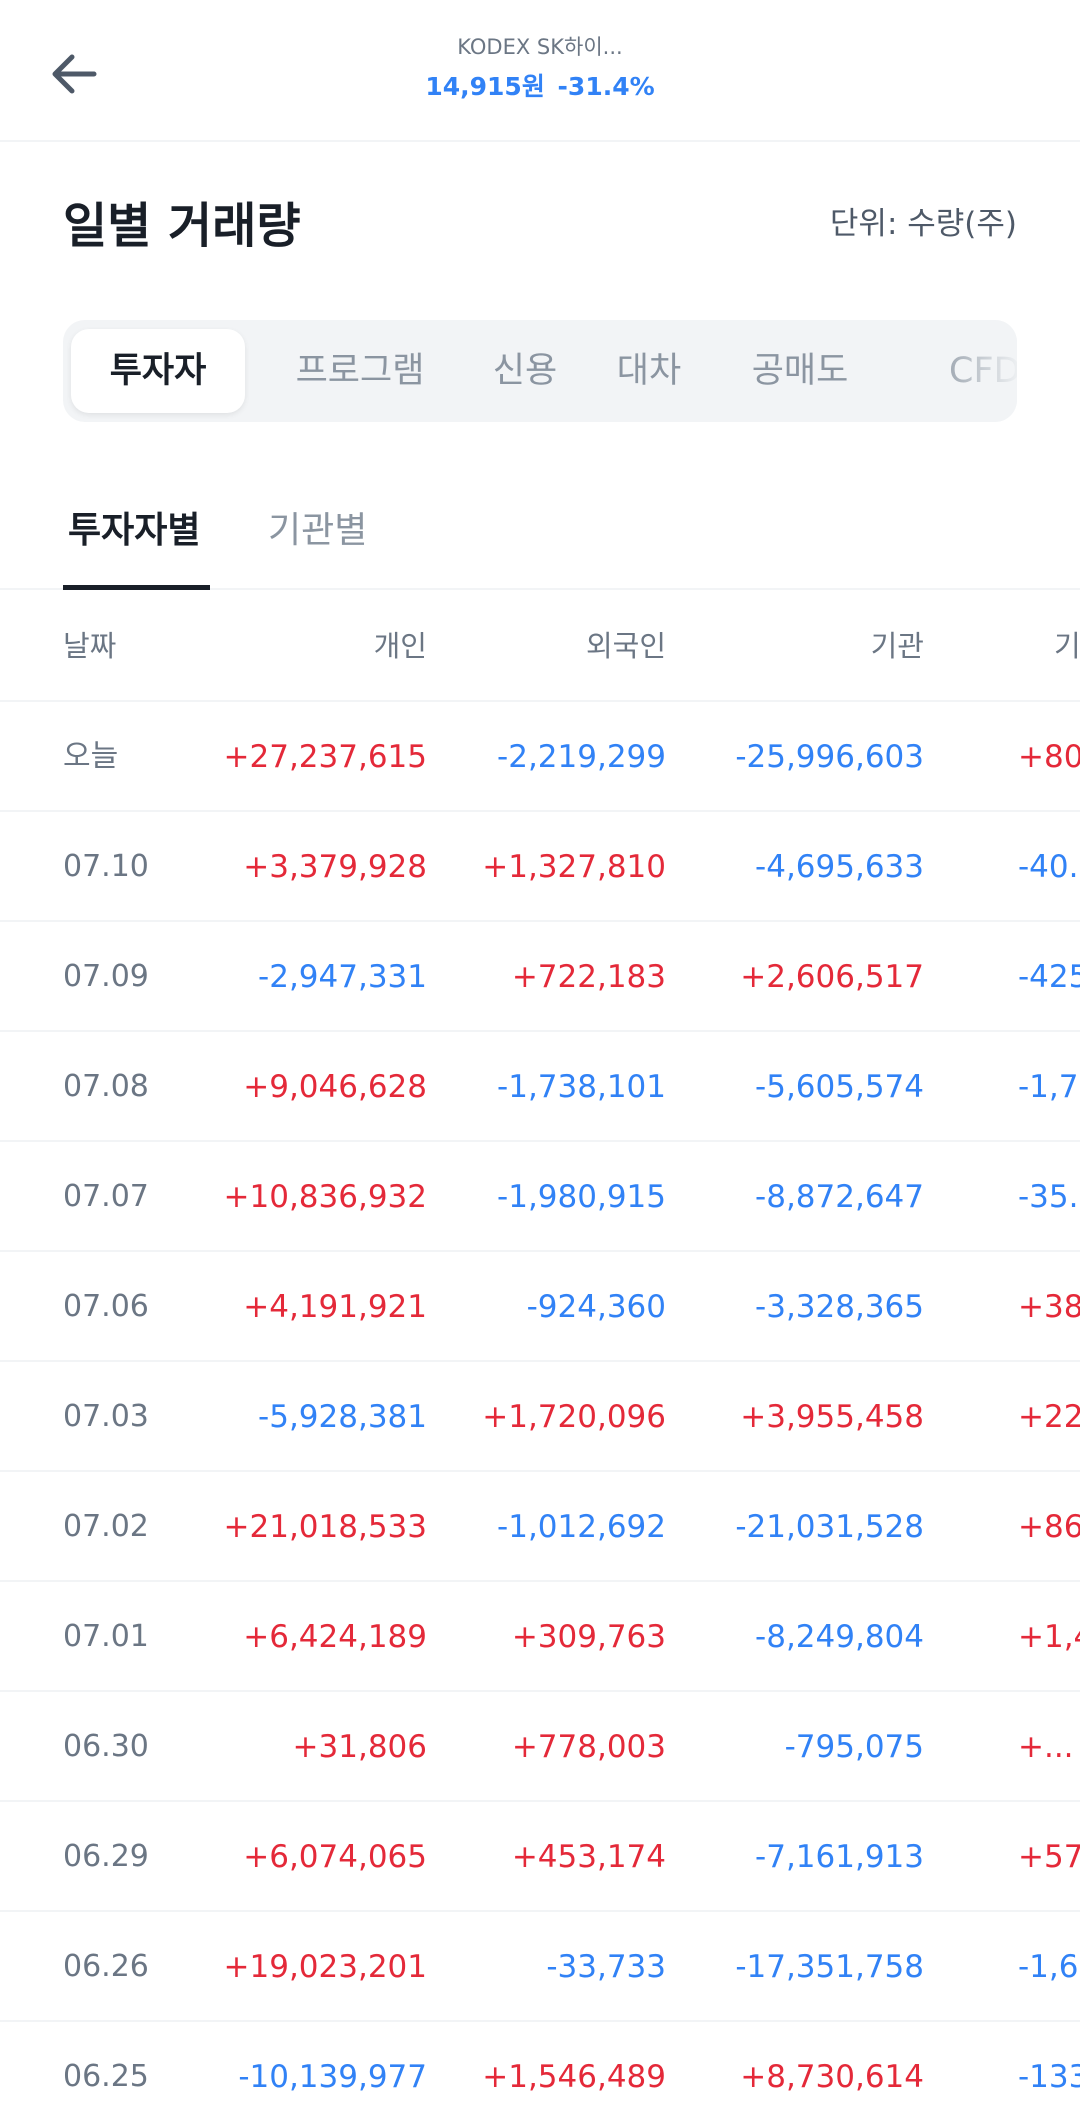 The width and height of the screenshot is (1080, 2115). Describe the element at coordinates (625, 646) in the screenshot. I see `column-header-foreign: 외국인` at that location.